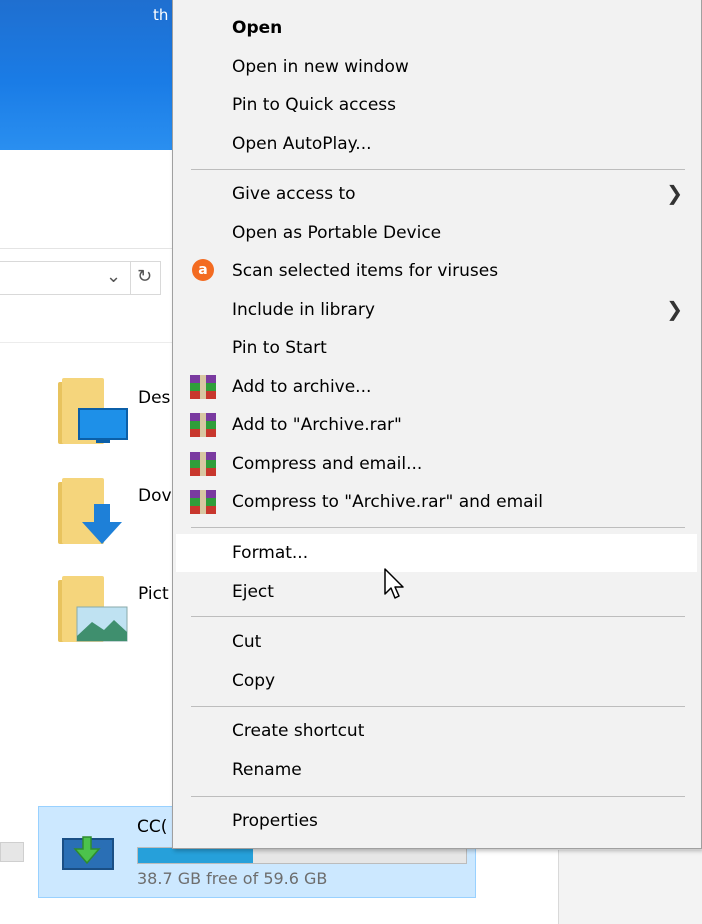  What do you see at coordinates (93, 513) in the screenshot?
I see `downloads-folder-icon` at bounding box center [93, 513].